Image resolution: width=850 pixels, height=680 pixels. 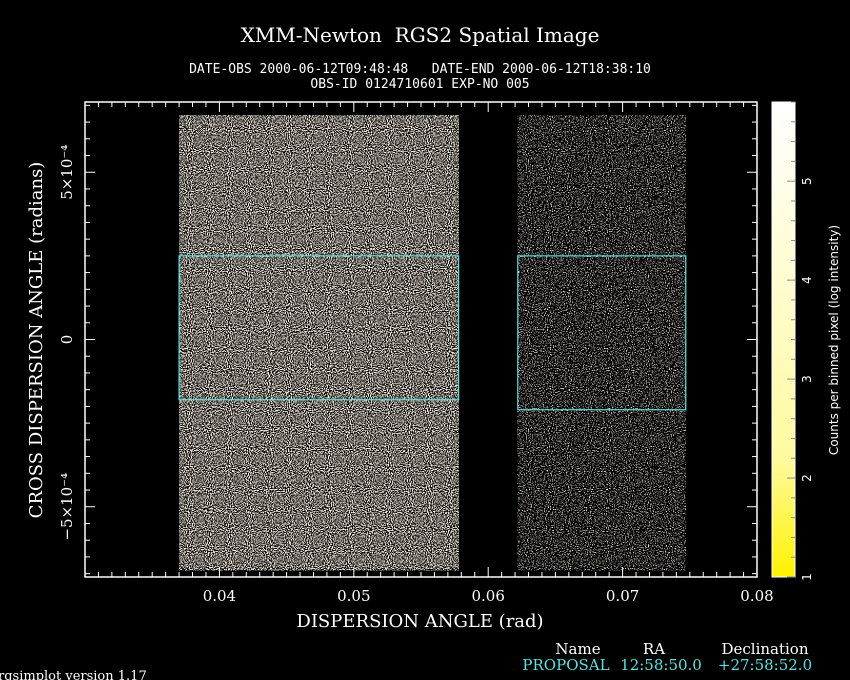 I want to click on colorbar-tick-label: 2, so click(x=807, y=478).